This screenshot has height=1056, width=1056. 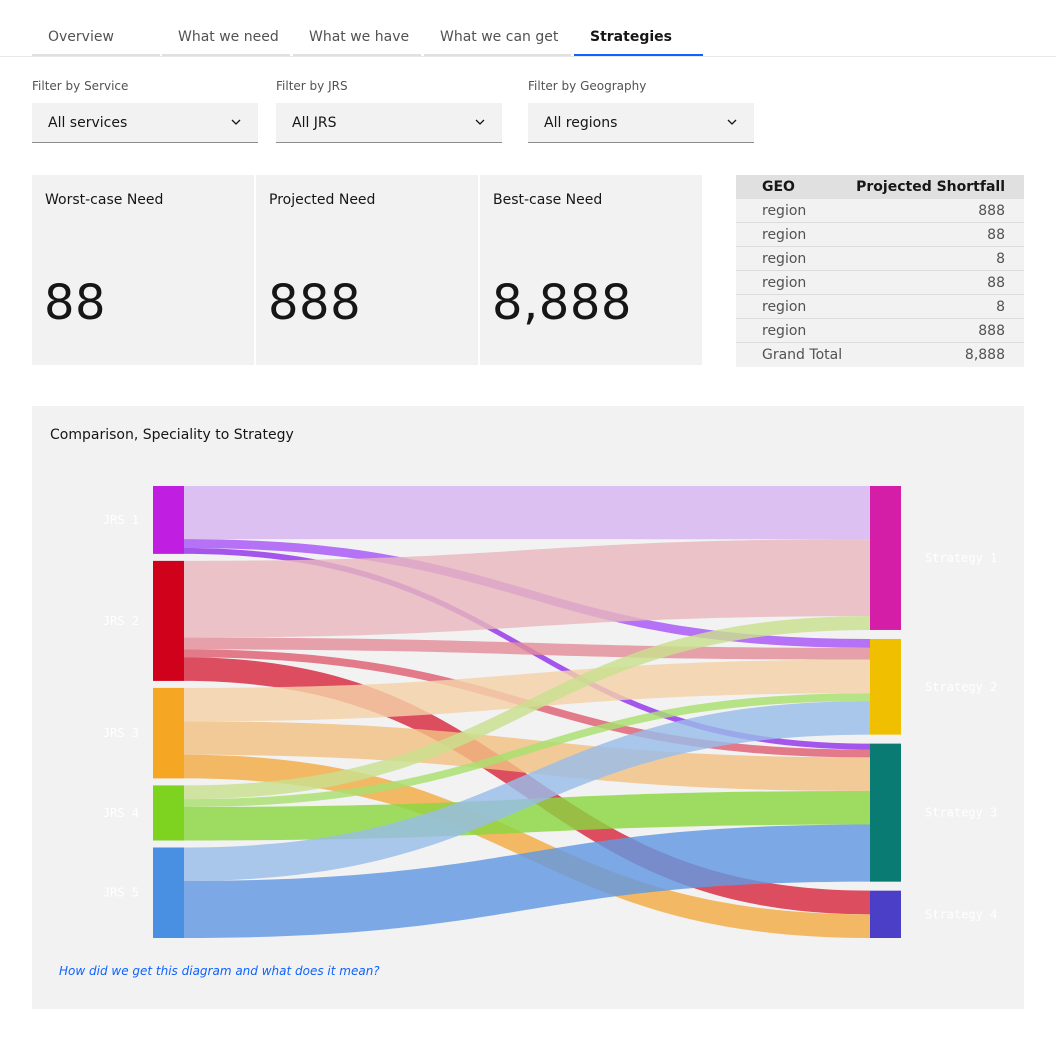 What do you see at coordinates (322, 200) in the screenshot?
I see `kpi-label: Projected Need` at bounding box center [322, 200].